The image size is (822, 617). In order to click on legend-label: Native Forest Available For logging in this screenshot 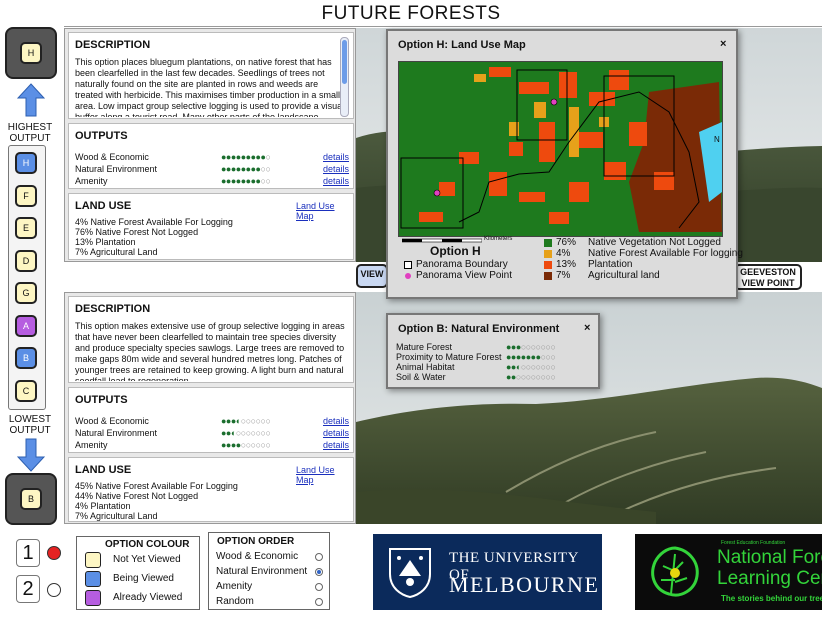, I will do `click(665, 253)`.